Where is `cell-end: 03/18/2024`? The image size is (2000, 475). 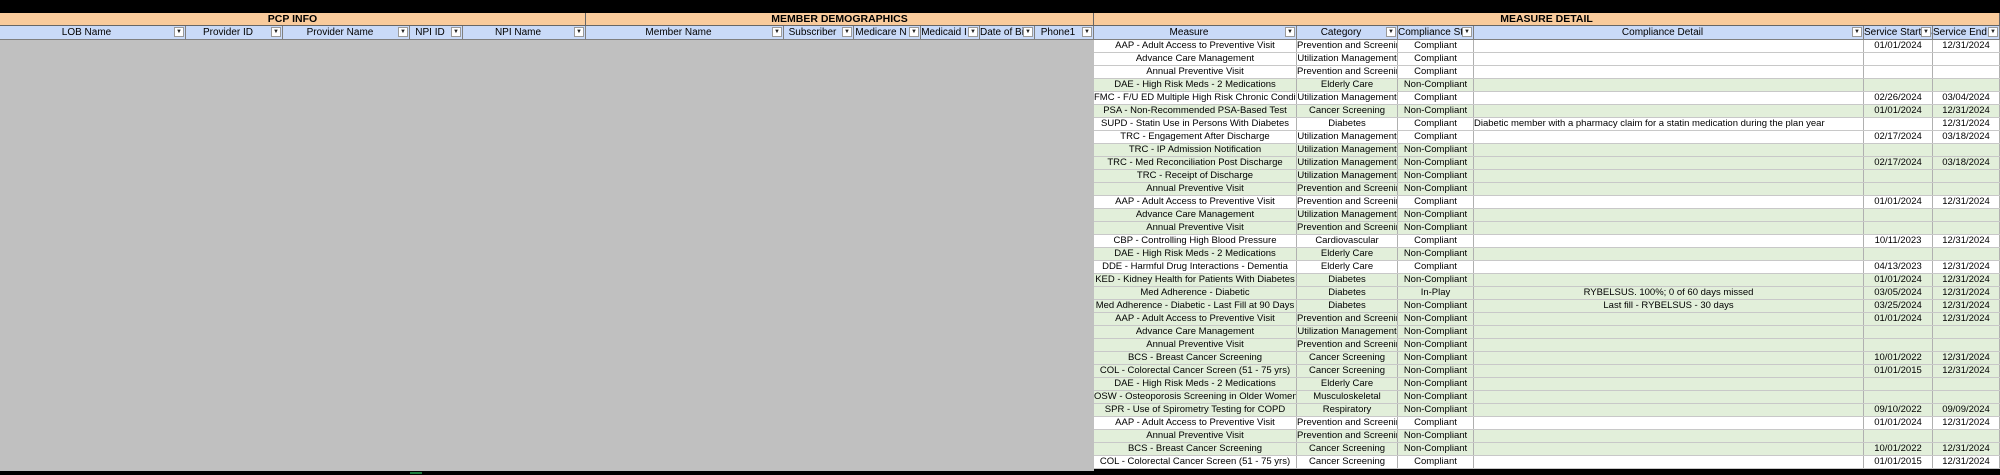 cell-end: 03/18/2024 is located at coordinates (1966, 163).